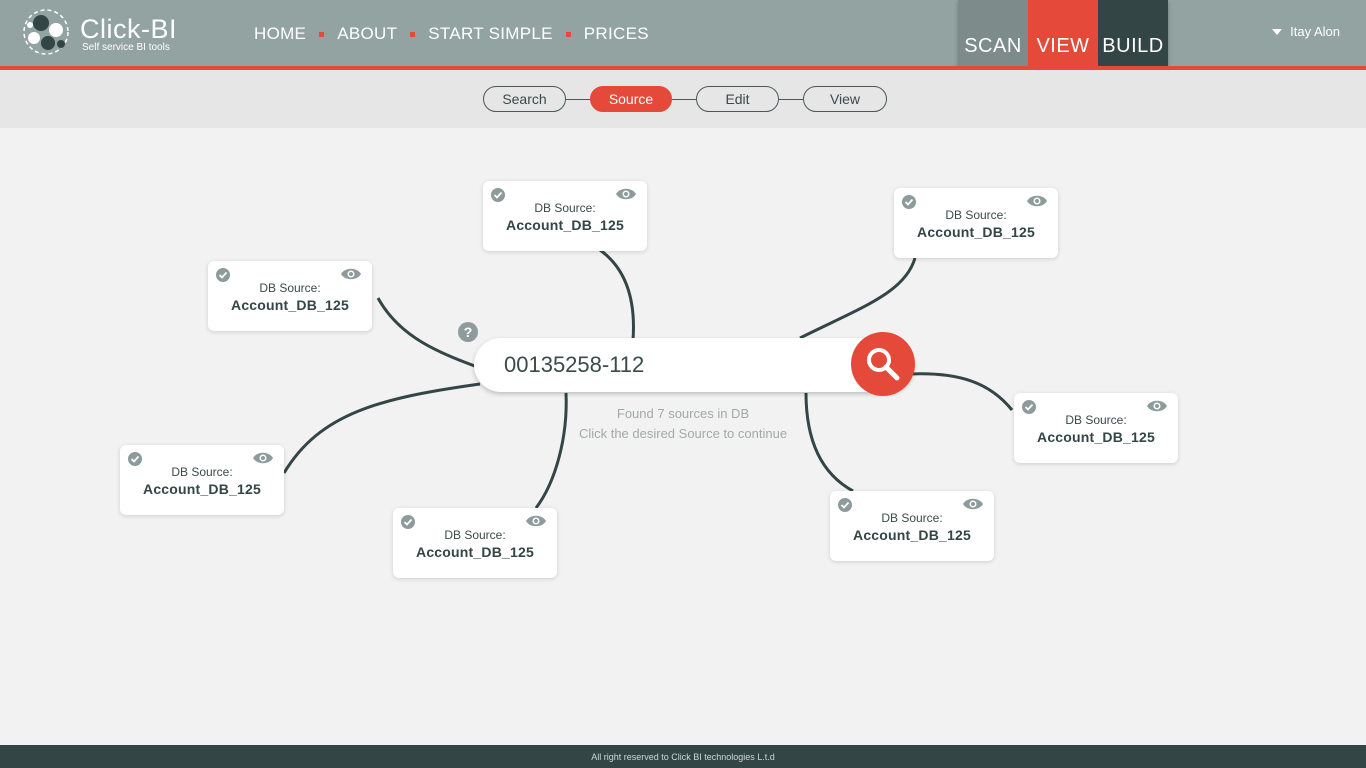 This screenshot has height=768, width=1366. I want to click on step-view: View, so click(845, 99).